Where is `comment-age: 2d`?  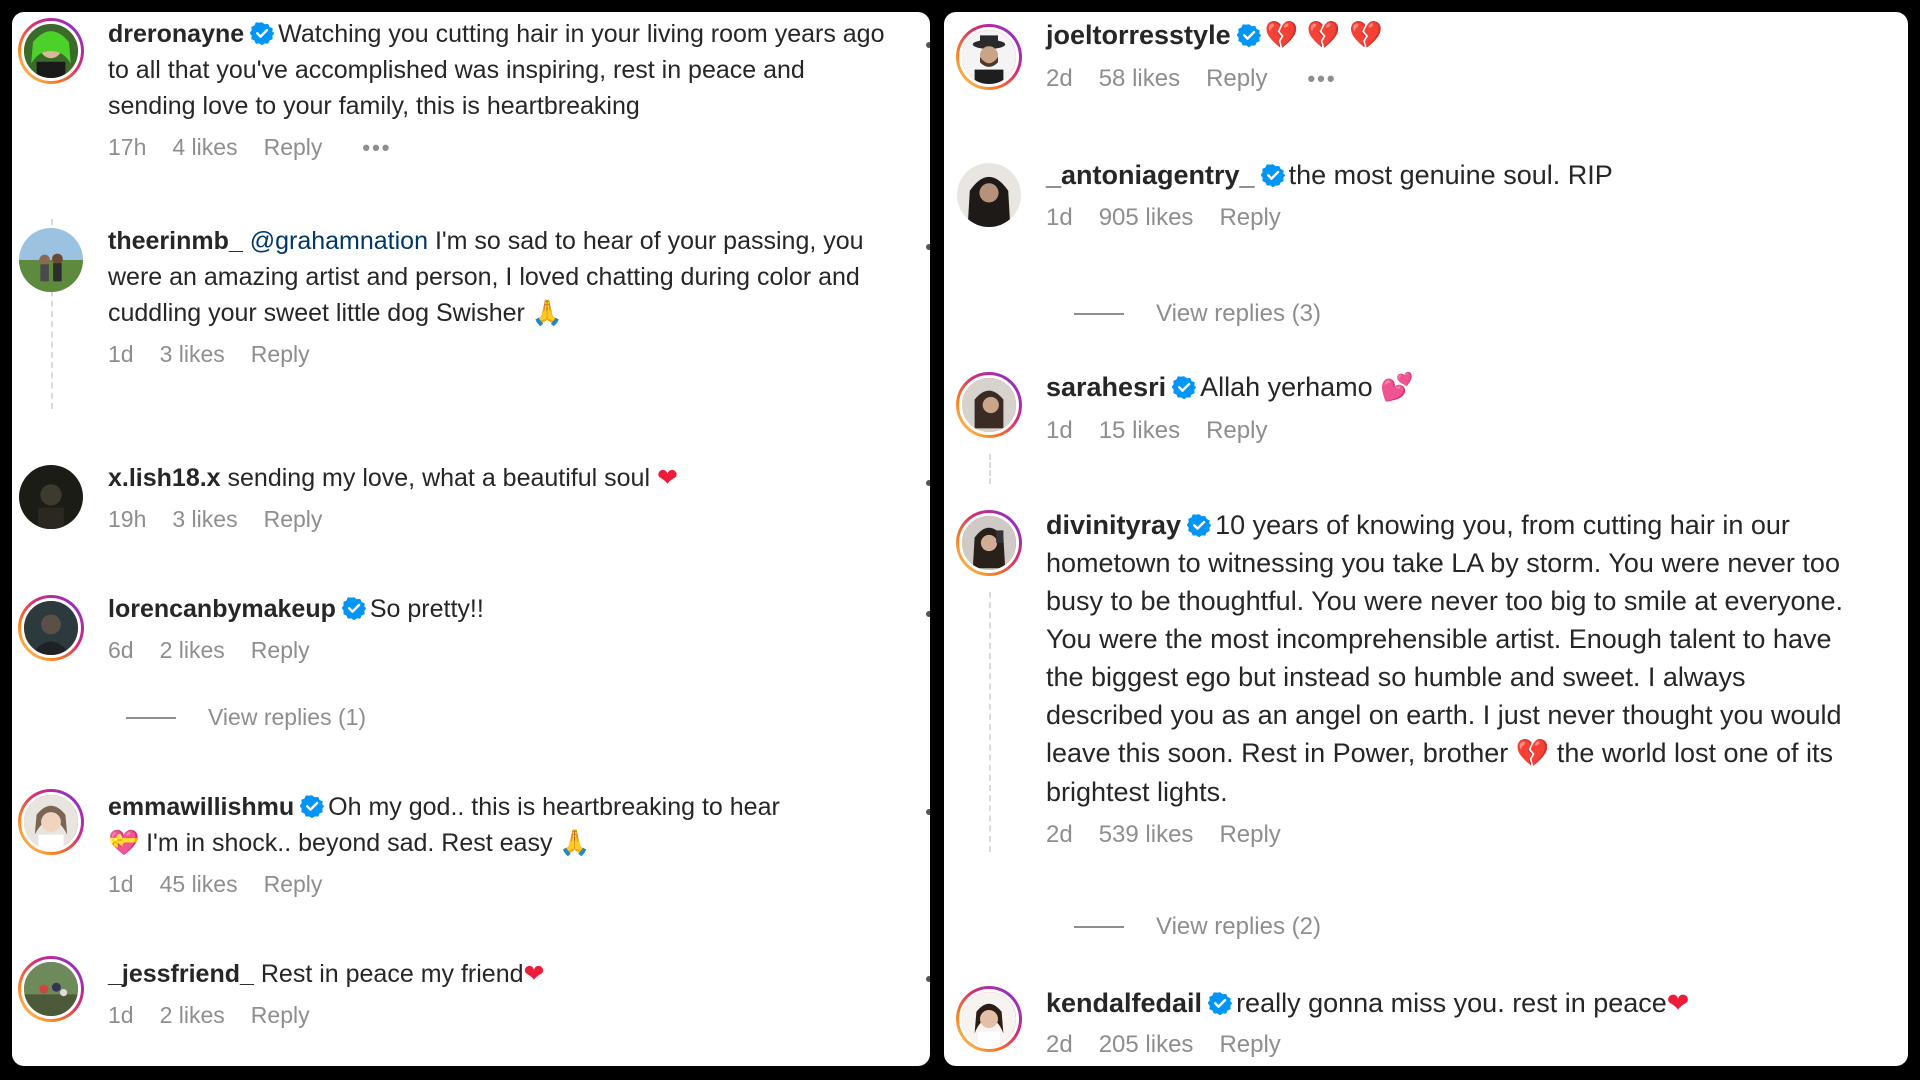 comment-age: 2d is located at coordinates (1059, 834).